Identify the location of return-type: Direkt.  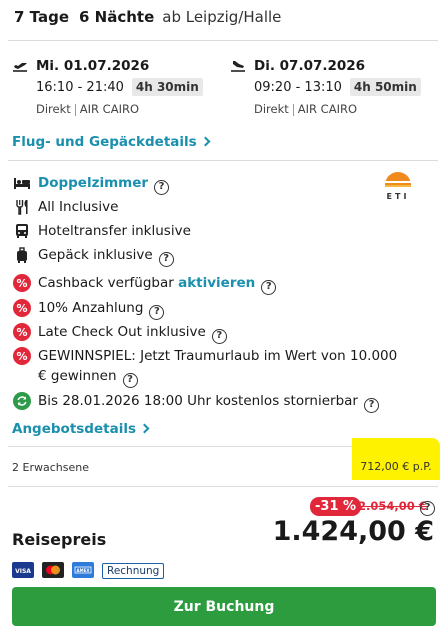
(271, 109).